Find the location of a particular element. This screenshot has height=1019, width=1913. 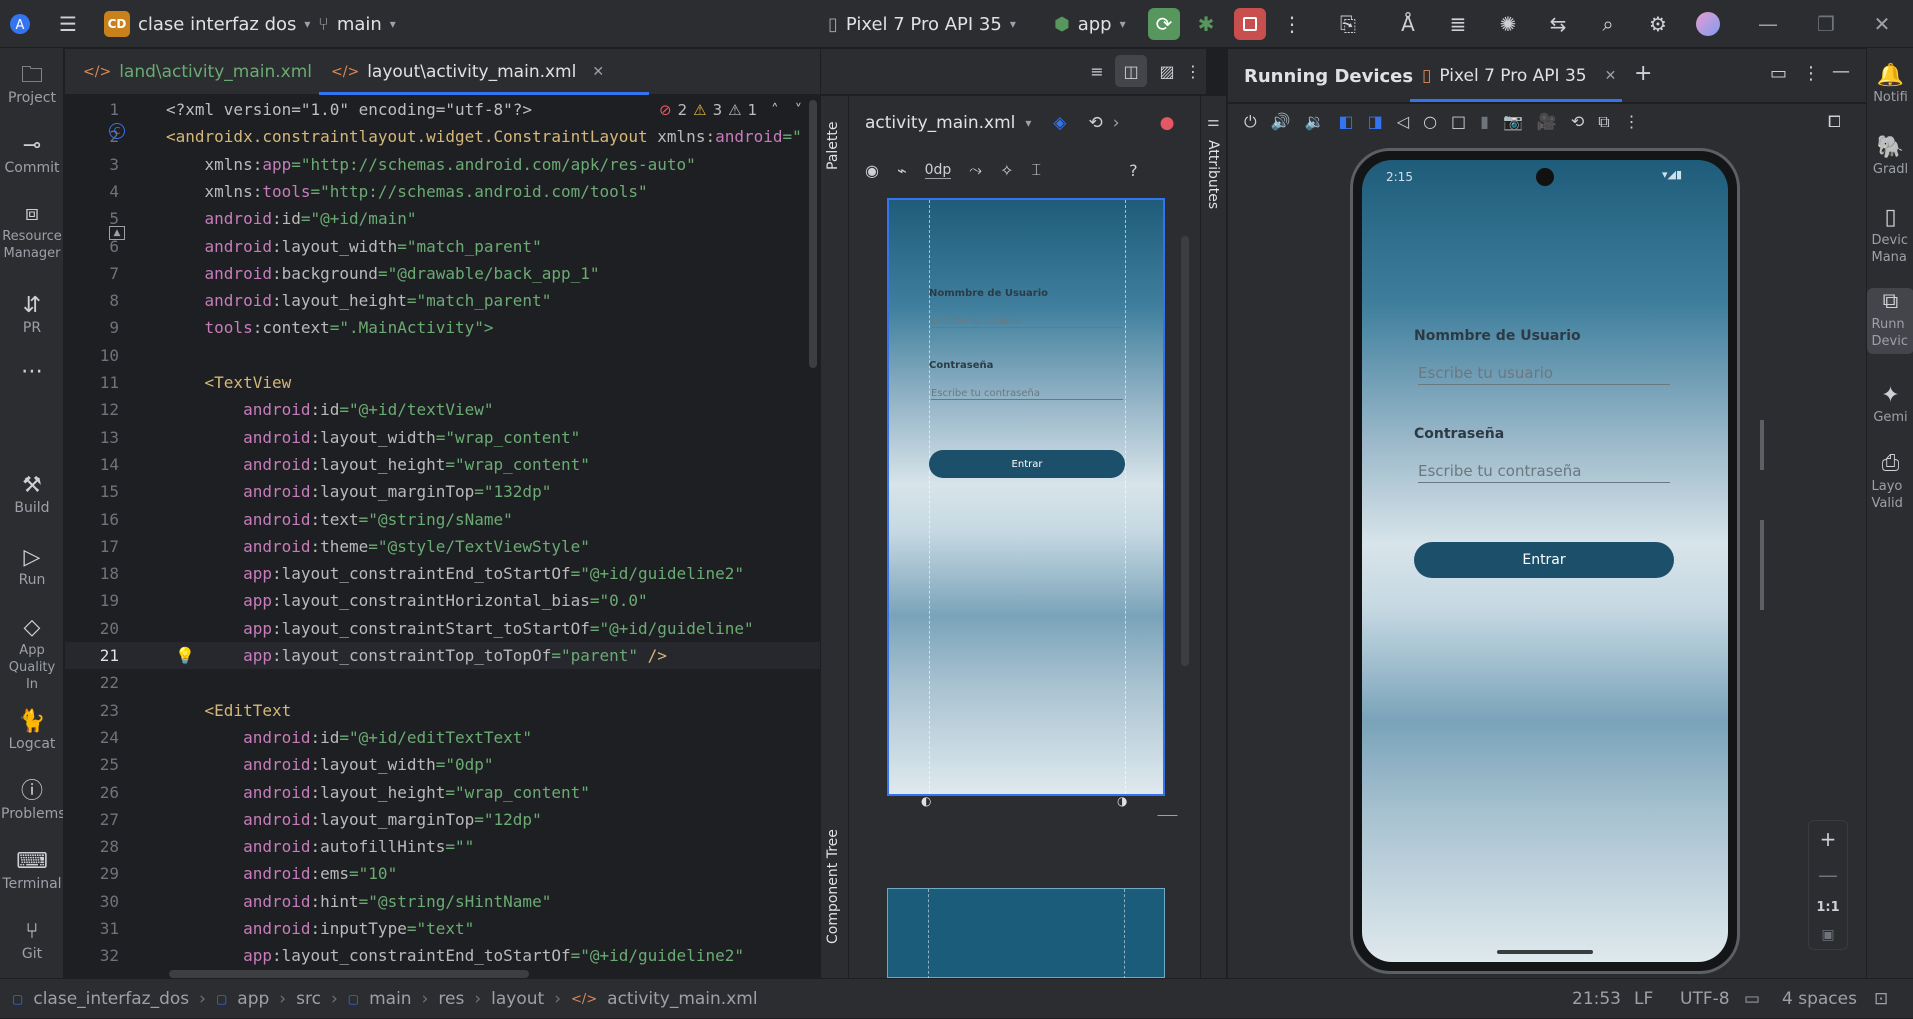

preview-pass-field: Escribe tu contraseña is located at coordinates (1027, 394).